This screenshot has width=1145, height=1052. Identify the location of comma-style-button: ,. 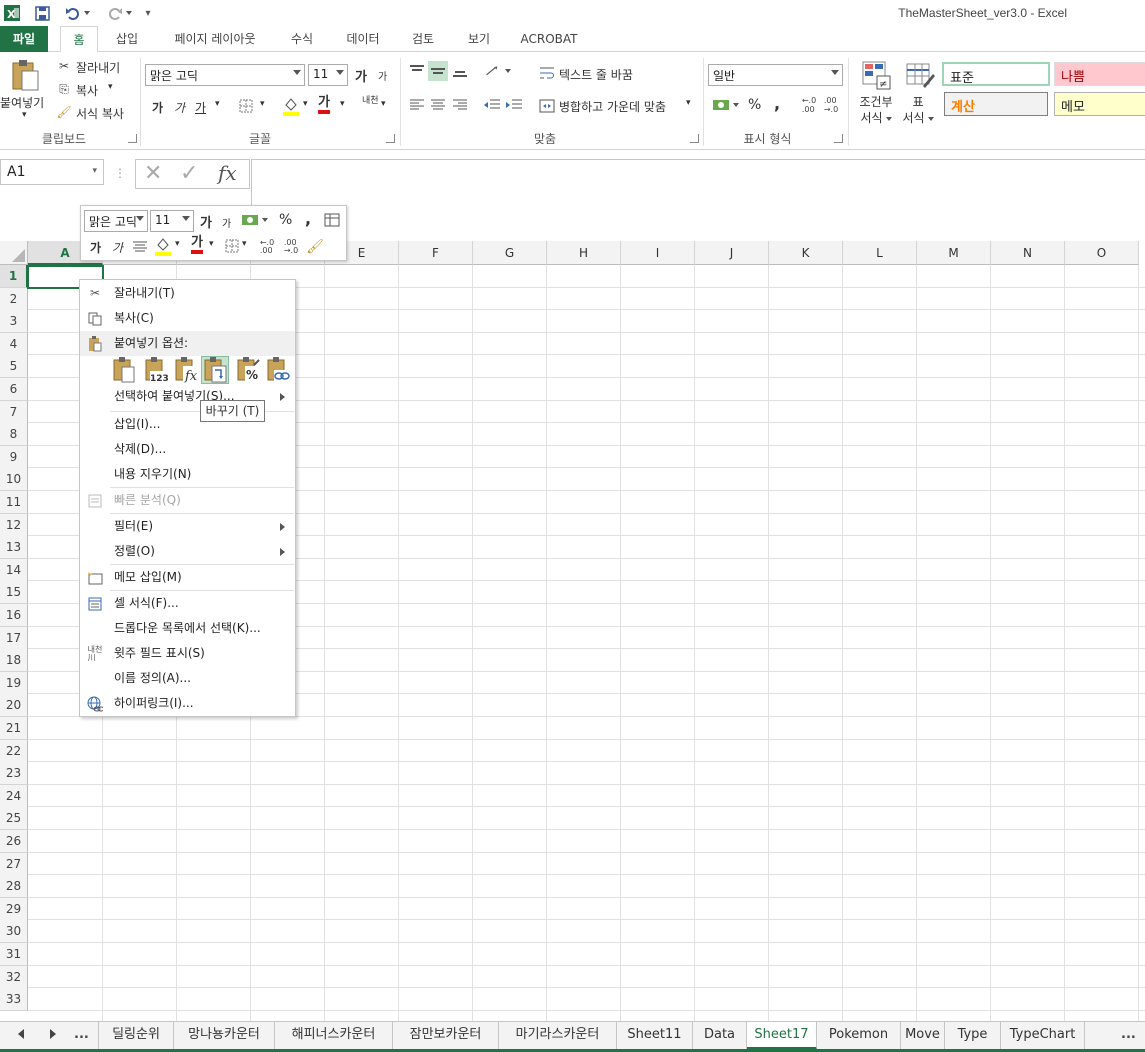
(777, 103).